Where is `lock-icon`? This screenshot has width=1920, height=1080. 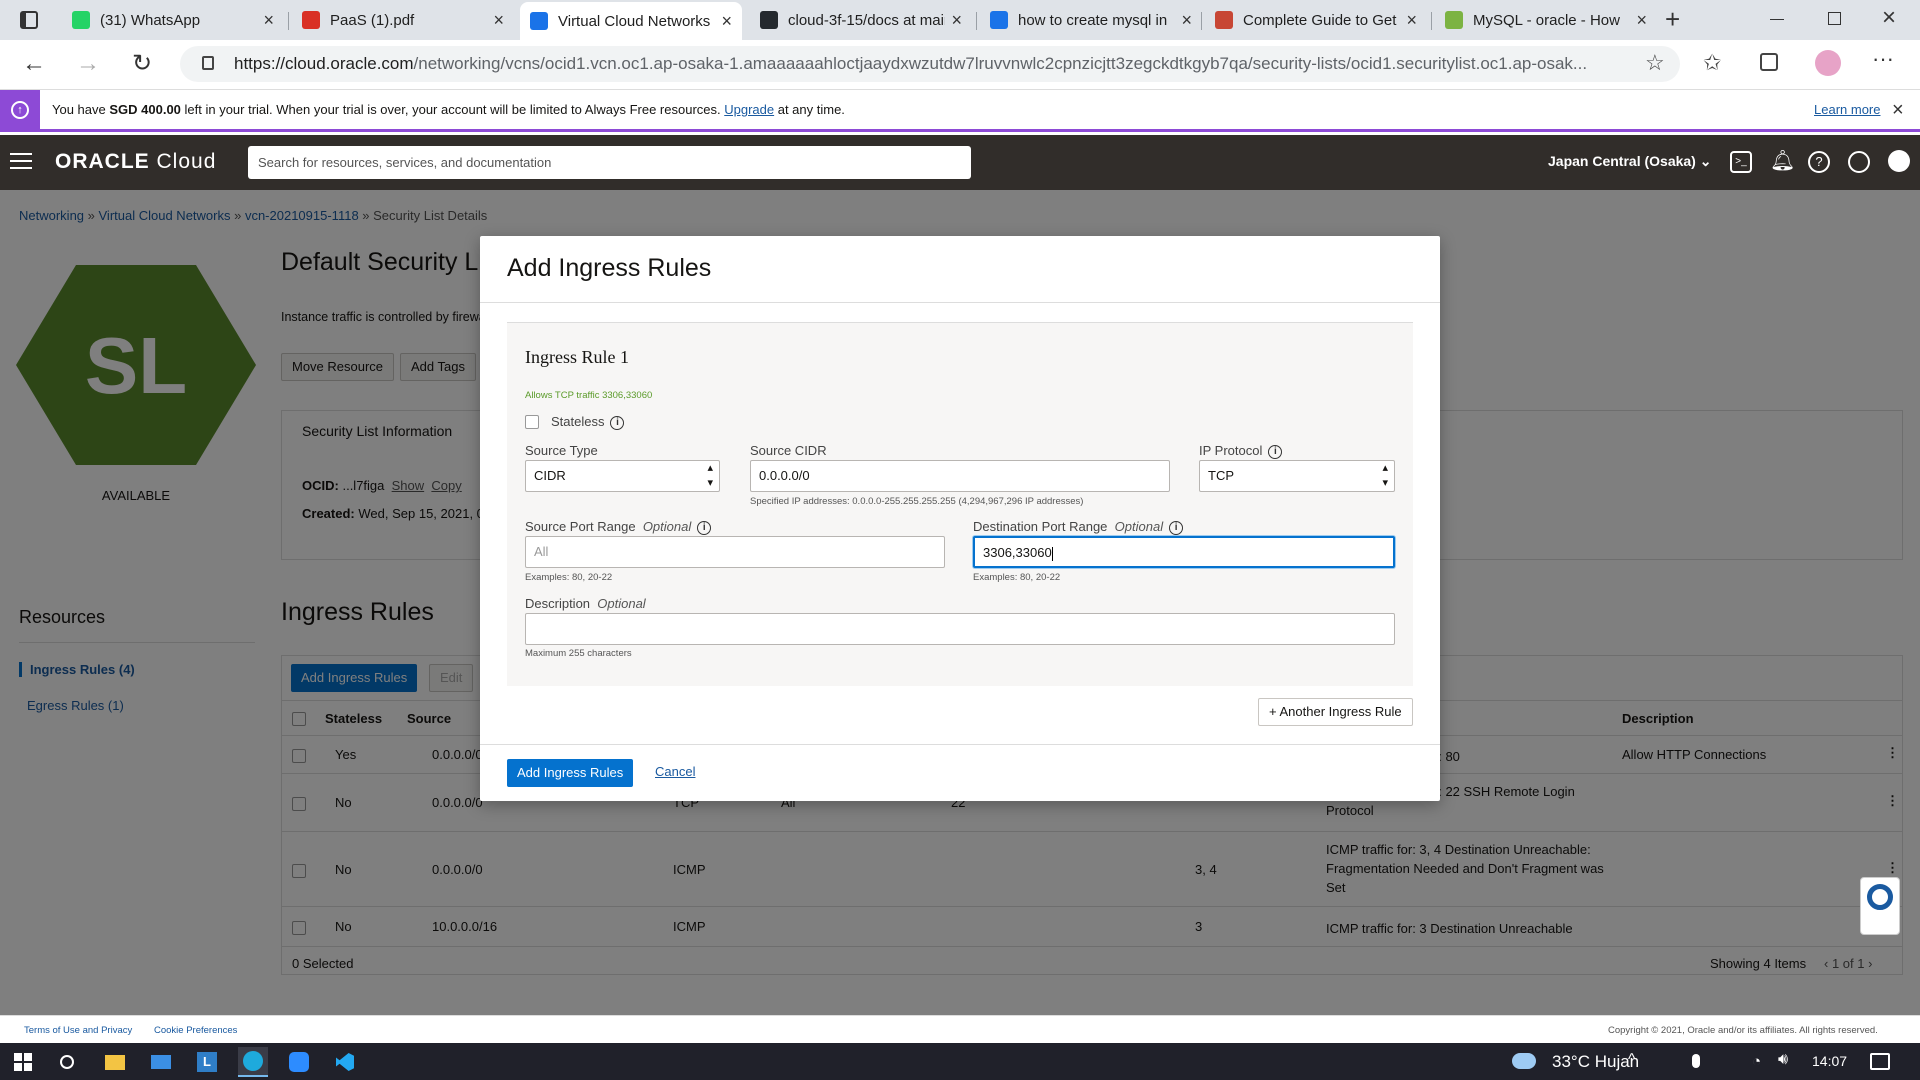 lock-icon is located at coordinates (208, 63).